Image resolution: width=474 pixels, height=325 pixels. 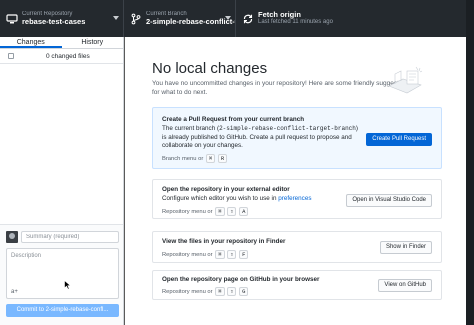 I want to click on fetch-origin-label: Fetch origin, so click(x=279, y=15).